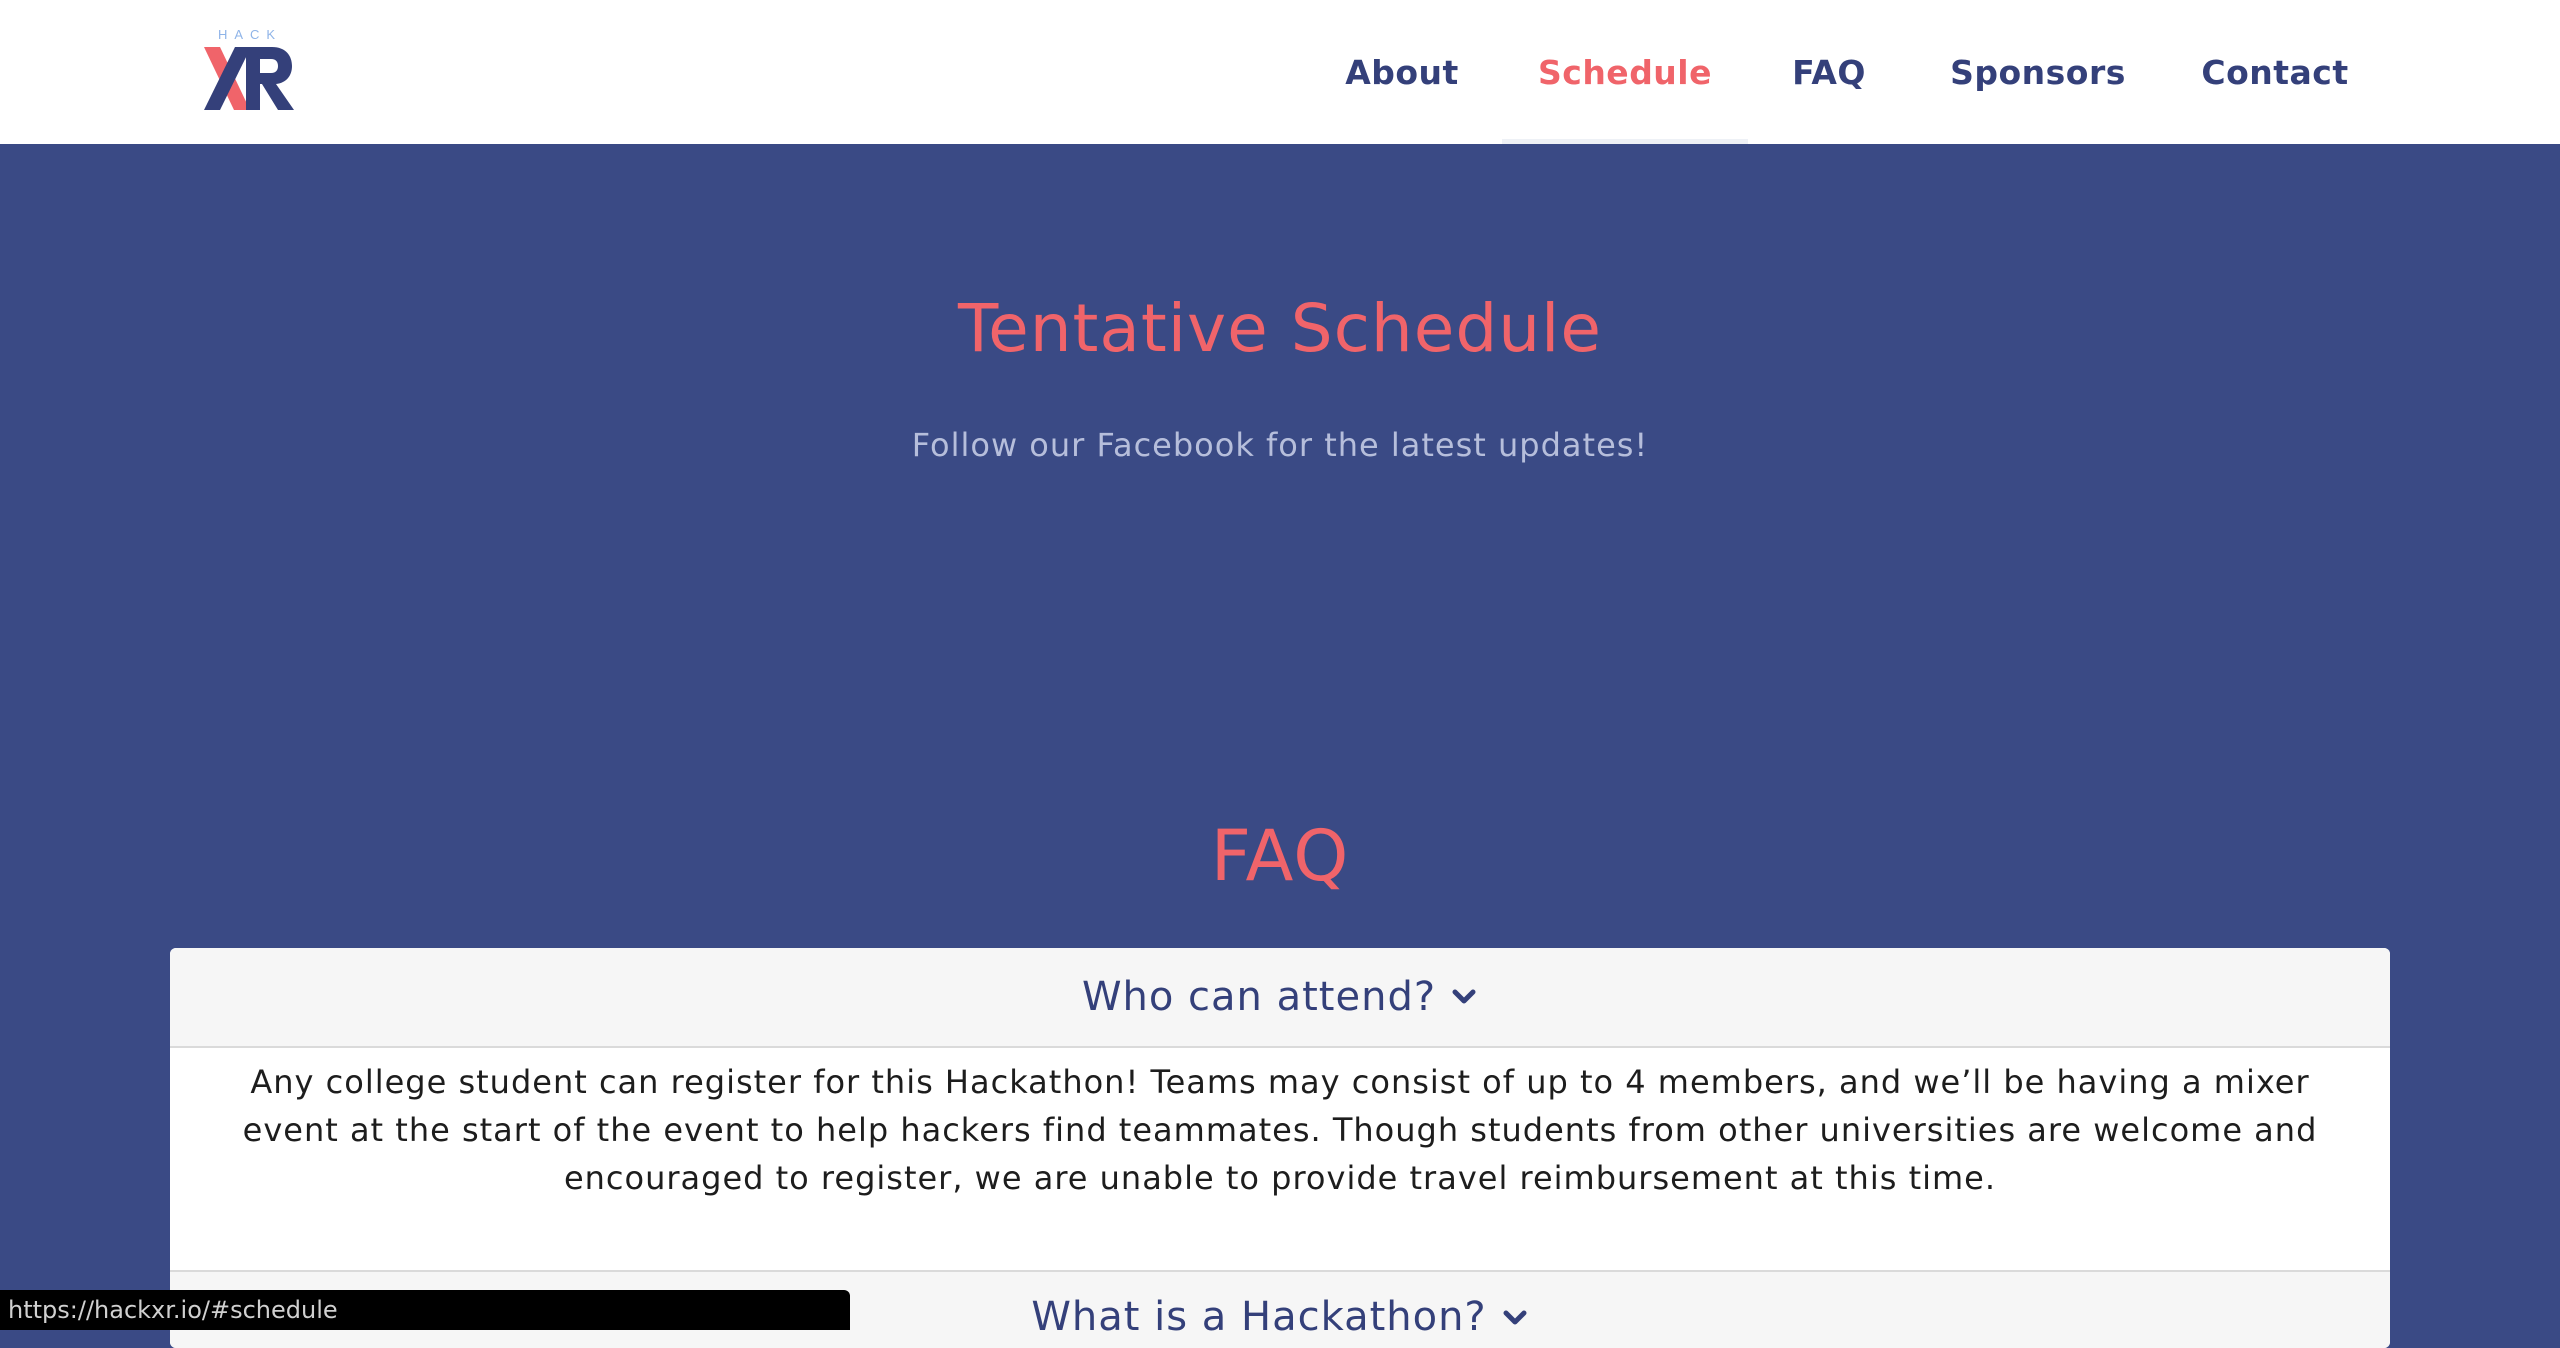 Image resolution: width=2560 pixels, height=1348 pixels. What do you see at coordinates (1280, 72) in the screenshot?
I see `navbar: HACK About Schedule FAQ Sponsors Contact` at bounding box center [1280, 72].